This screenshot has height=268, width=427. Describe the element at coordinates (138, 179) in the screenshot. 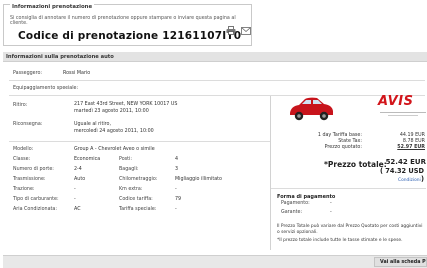

I see `mileage-label: Chilometraggio:` at that location.